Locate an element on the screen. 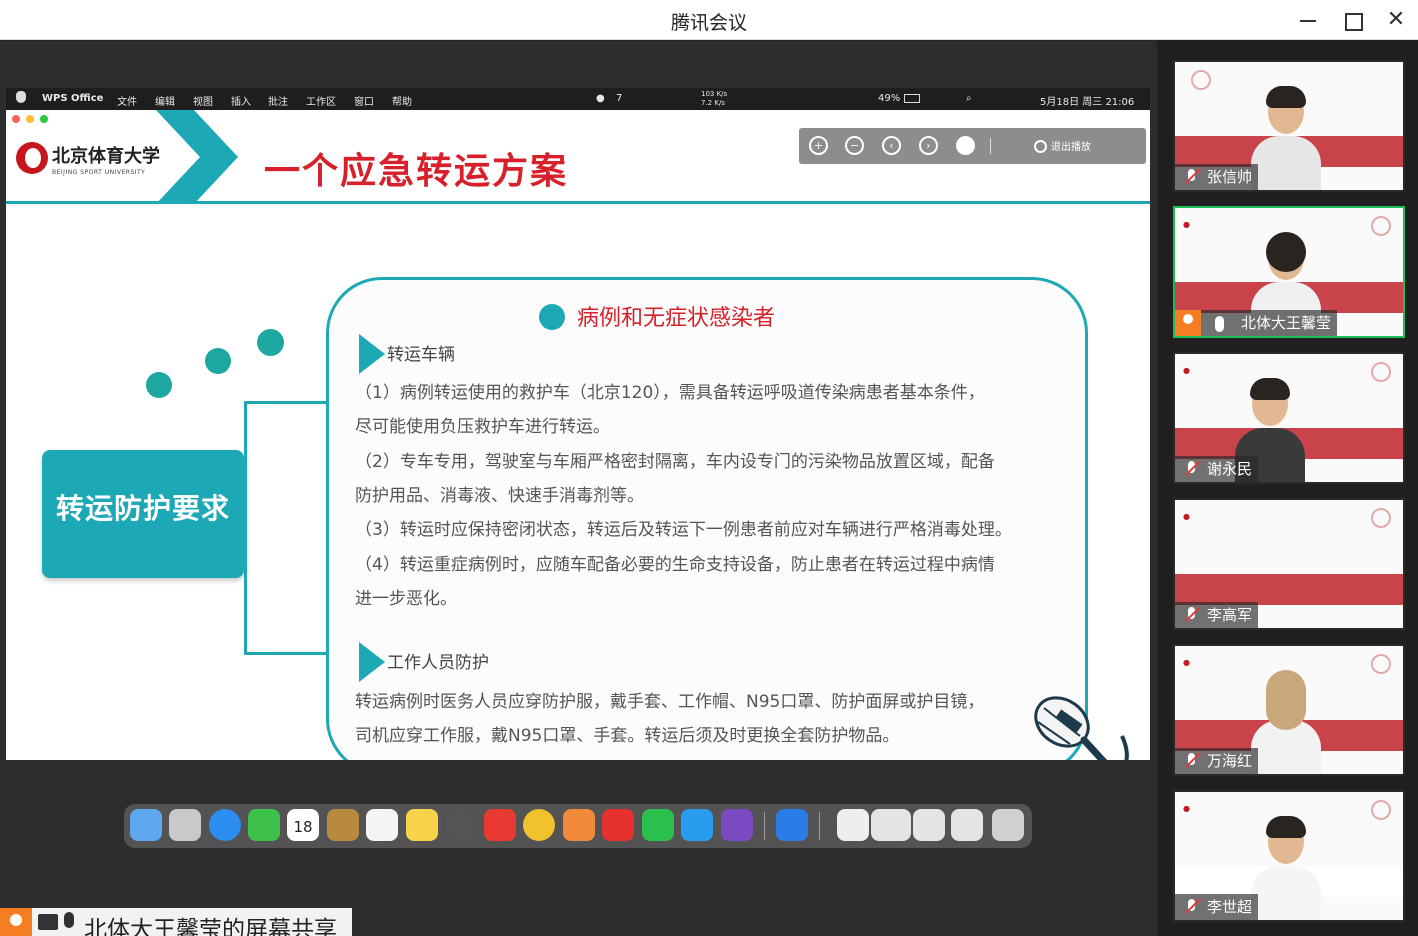 The width and height of the screenshot is (1418, 936). close-button: ✕ is located at coordinates (1396, 20).